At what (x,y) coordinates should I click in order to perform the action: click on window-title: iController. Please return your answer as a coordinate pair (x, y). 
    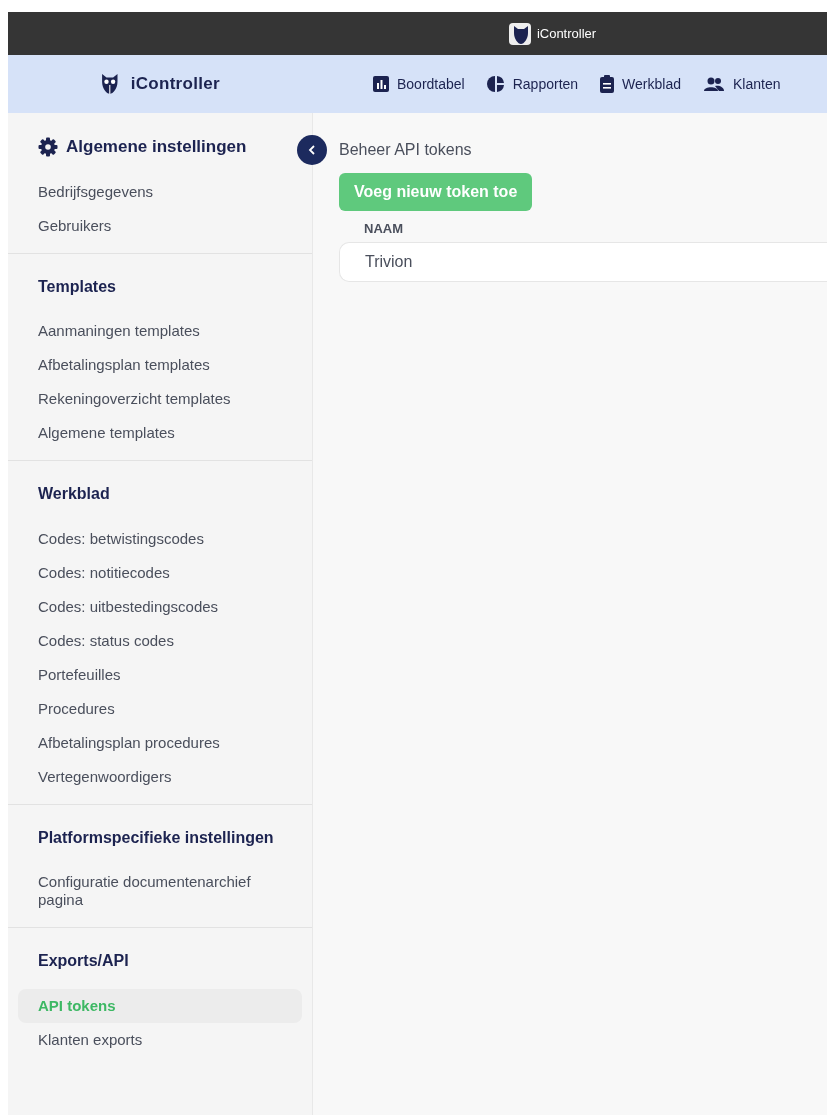
    Looking at the image, I should click on (566, 33).